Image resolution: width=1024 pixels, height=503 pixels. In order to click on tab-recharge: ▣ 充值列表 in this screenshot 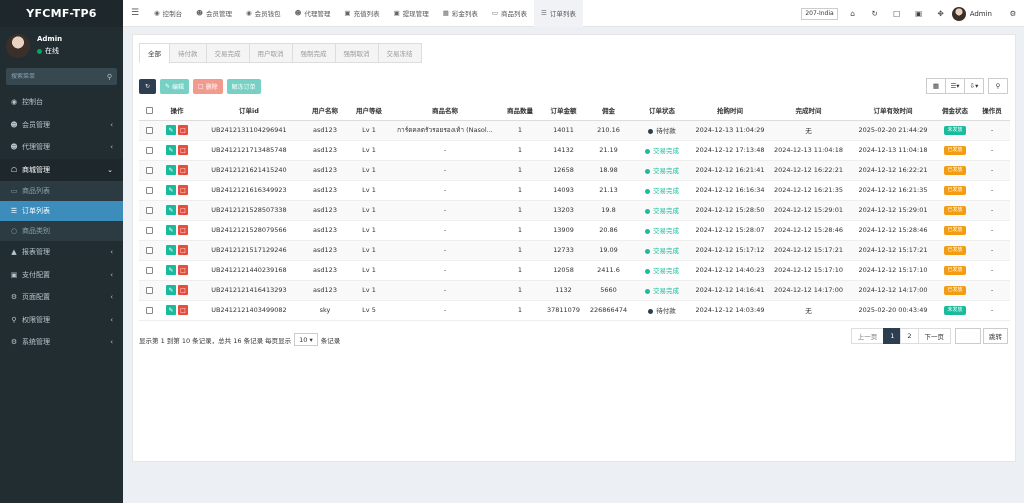, I will do `click(361, 13)`.